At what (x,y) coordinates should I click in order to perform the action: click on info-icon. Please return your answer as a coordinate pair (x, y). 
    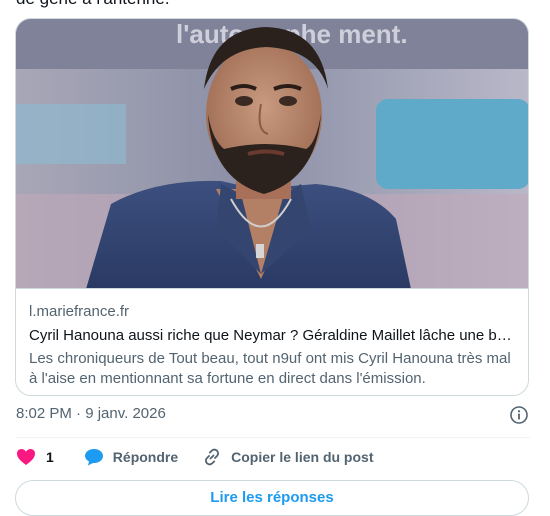
    Looking at the image, I should click on (519, 415).